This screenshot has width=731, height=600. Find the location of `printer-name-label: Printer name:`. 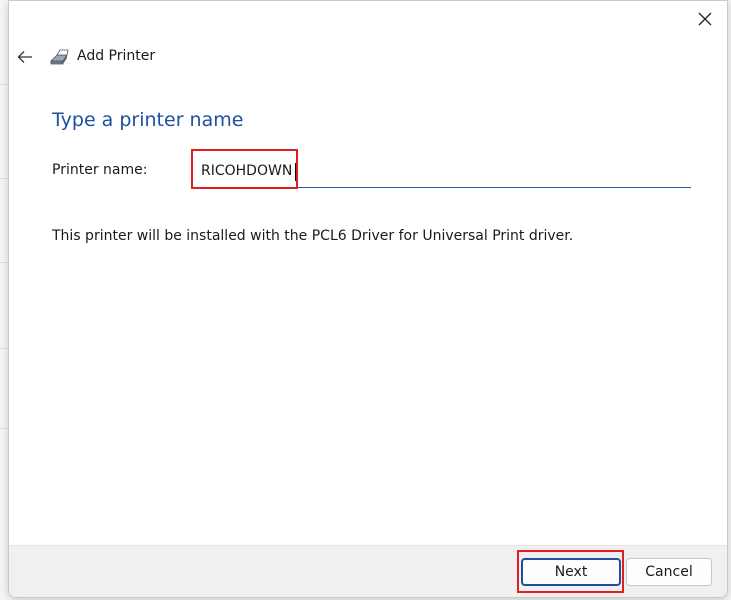

printer-name-label: Printer name: is located at coordinates (100, 170).